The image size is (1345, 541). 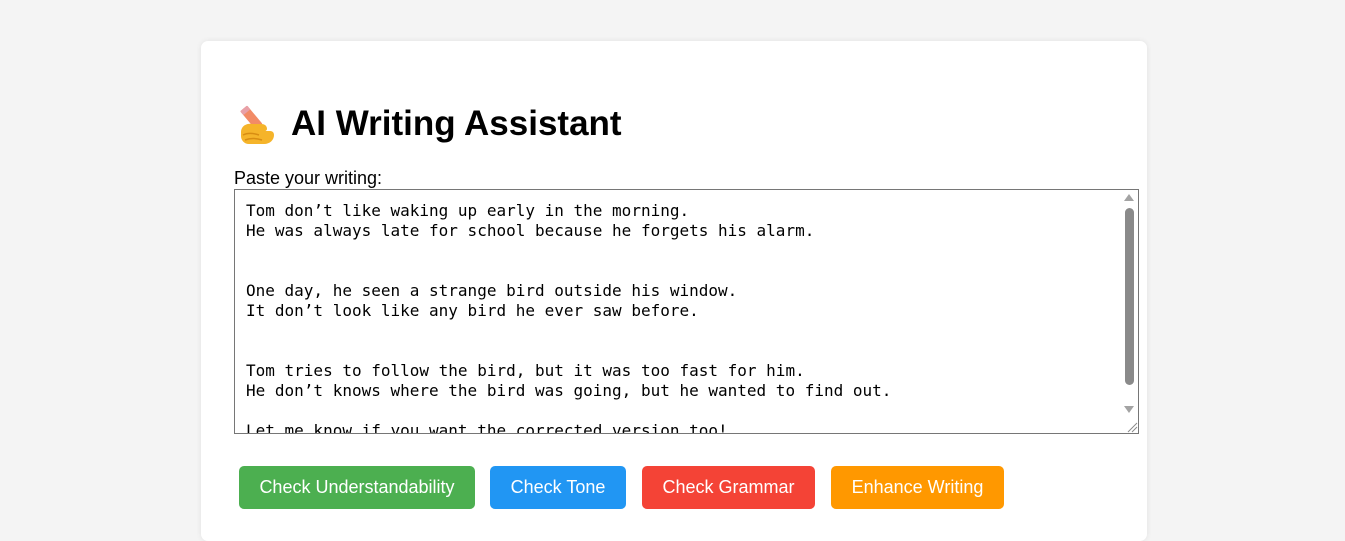 What do you see at coordinates (1129, 197) in the screenshot?
I see `scroll-up-arrow-icon` at bounding box center [1129, 197].